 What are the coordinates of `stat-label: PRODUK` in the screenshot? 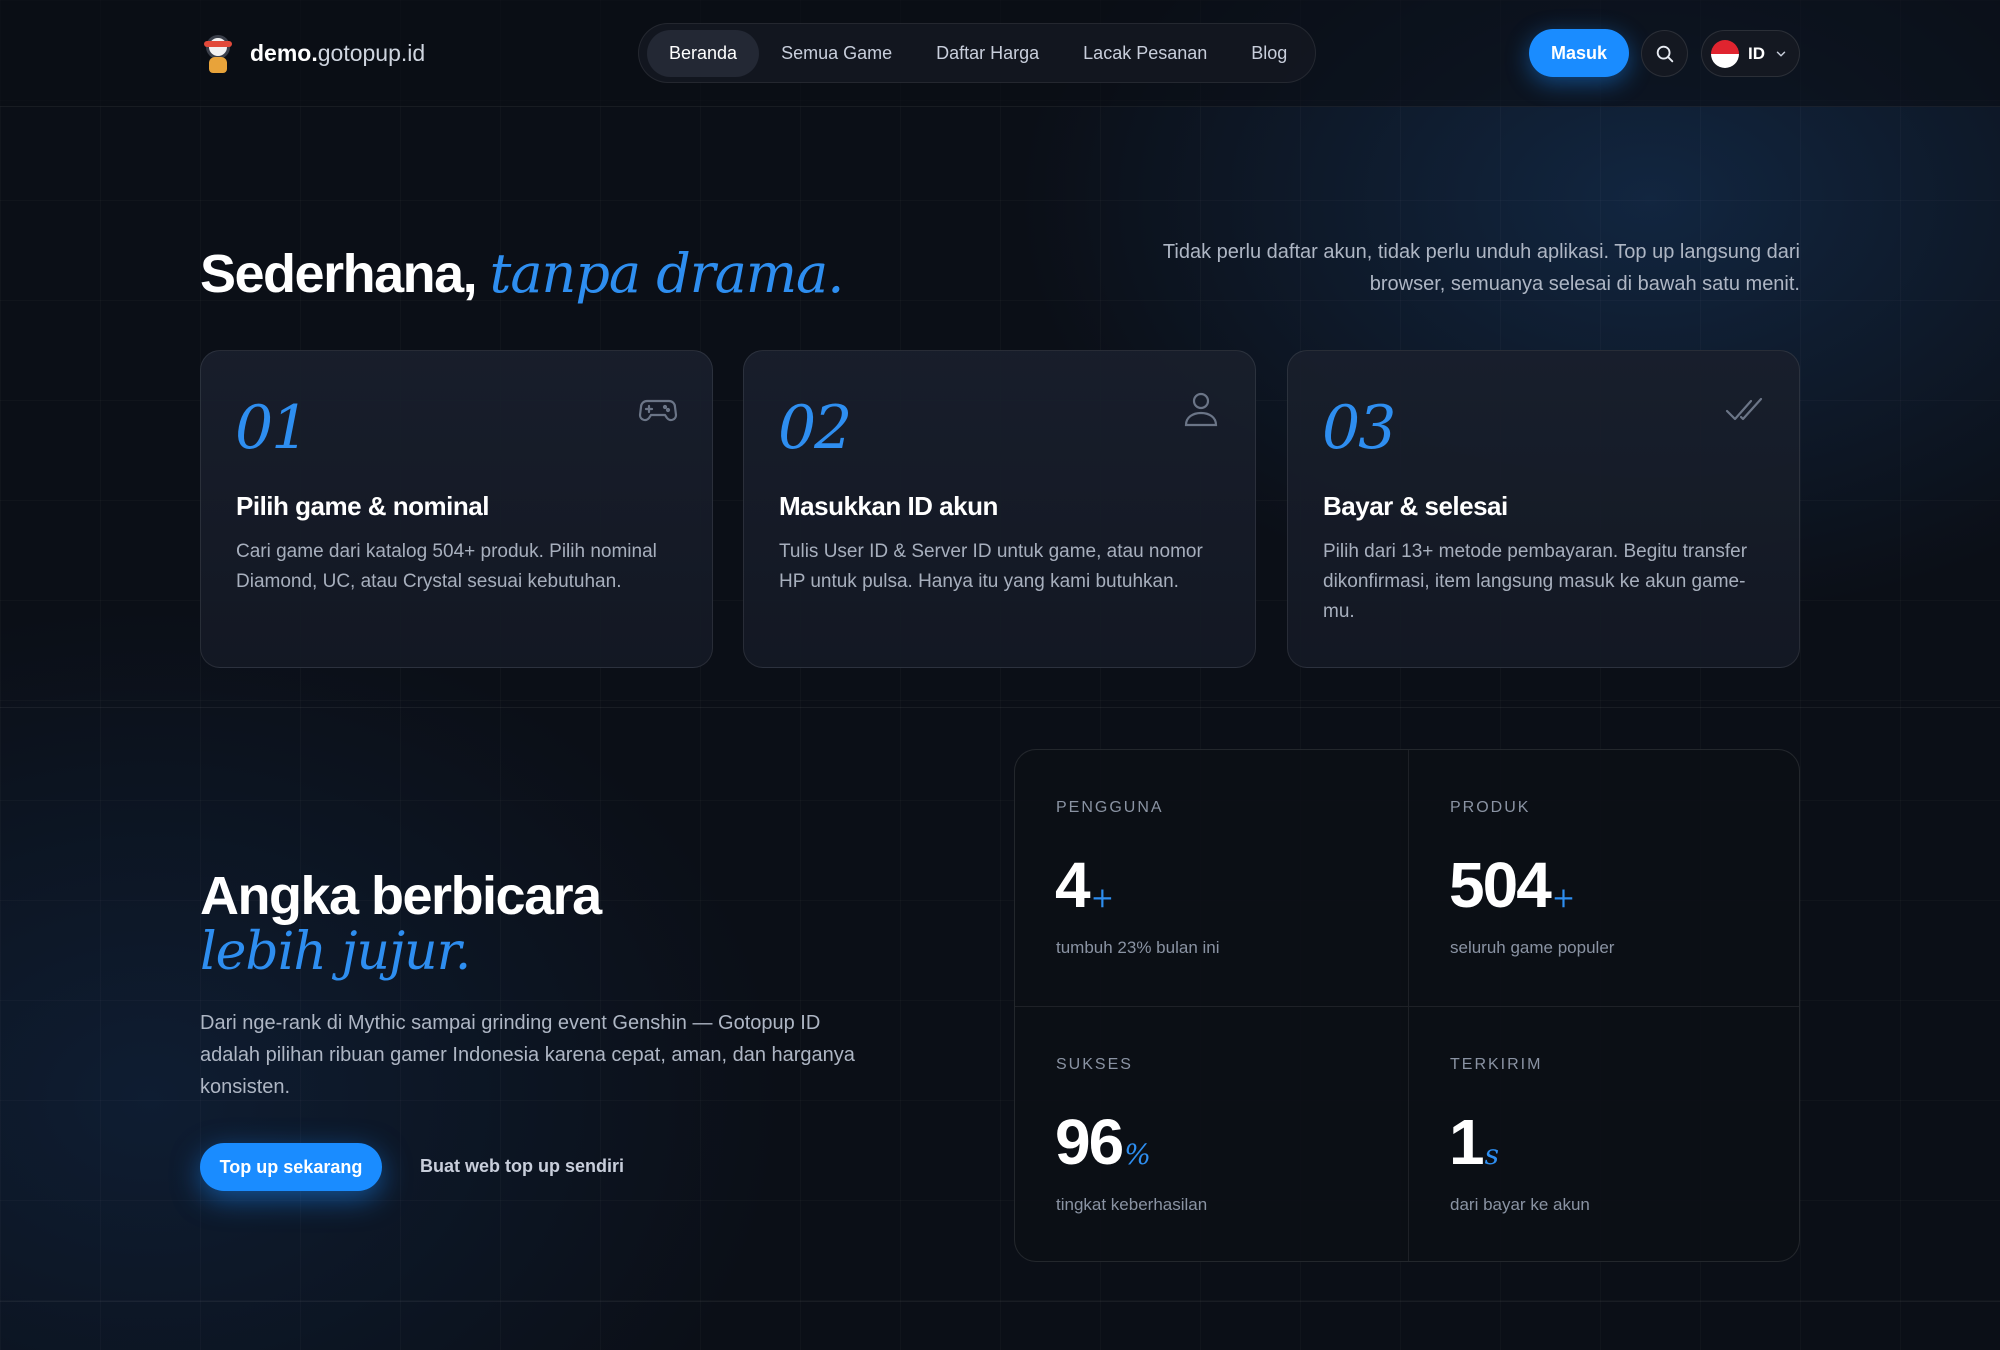 It's located at (1490, 807).